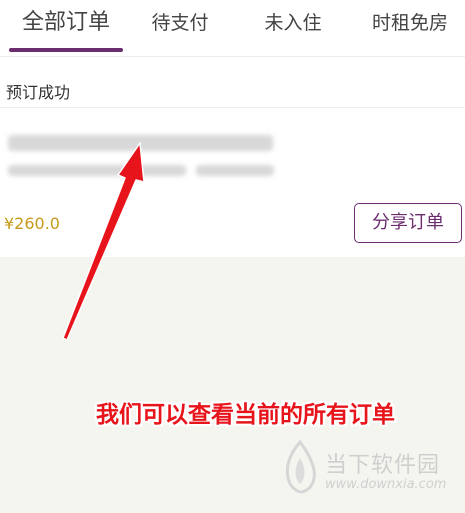 The width and height of the screenshot is (465, 513). Describe the element at coordinates (103, 241) in the screenshot. I see `annotation-arrow` at that location.